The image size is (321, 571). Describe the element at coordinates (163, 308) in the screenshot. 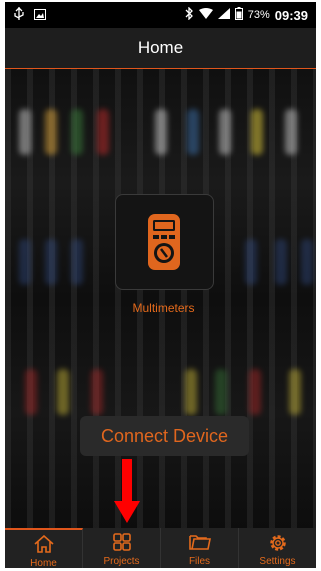

I see `device-label: Multimeters` at that location.